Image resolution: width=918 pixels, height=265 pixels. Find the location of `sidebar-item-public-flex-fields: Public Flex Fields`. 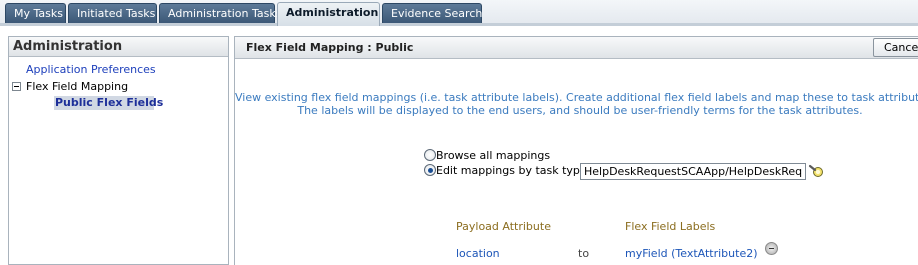

sidebar-item-public-flex-fields: Public Flex Fields is located at coordinates (108, 103).